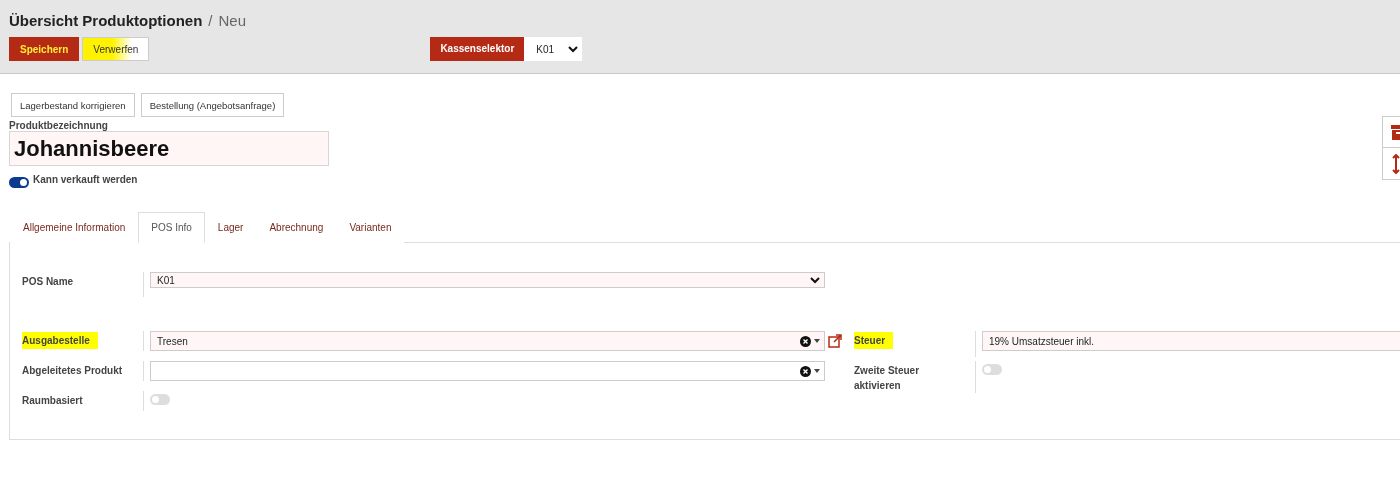  Describe the element at coordinates (60, 340) in the screenshot. I see `field-label: Ausgabestelle` at that location.